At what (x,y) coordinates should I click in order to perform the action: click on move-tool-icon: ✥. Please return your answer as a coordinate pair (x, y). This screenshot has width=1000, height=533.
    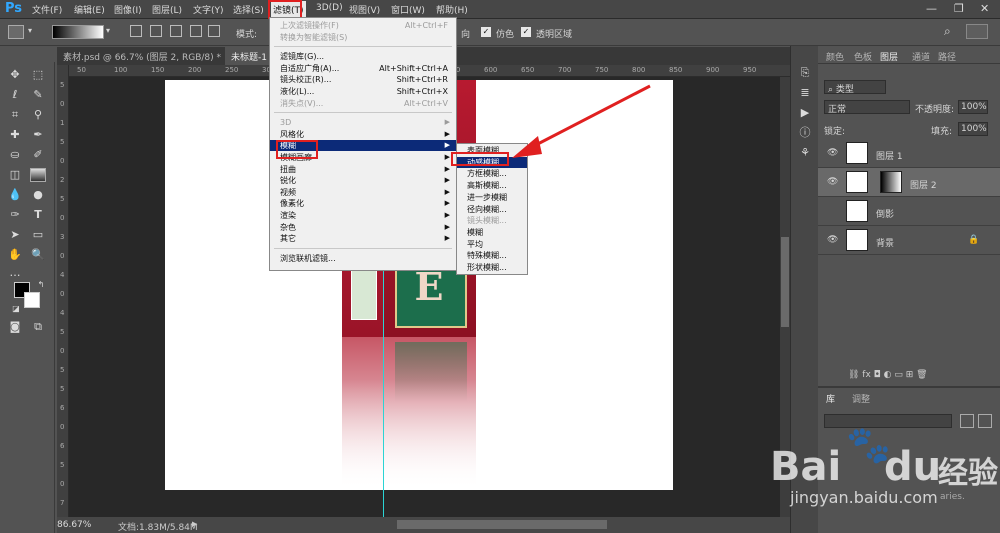
    Looking at the image, I should click on (15, 75).